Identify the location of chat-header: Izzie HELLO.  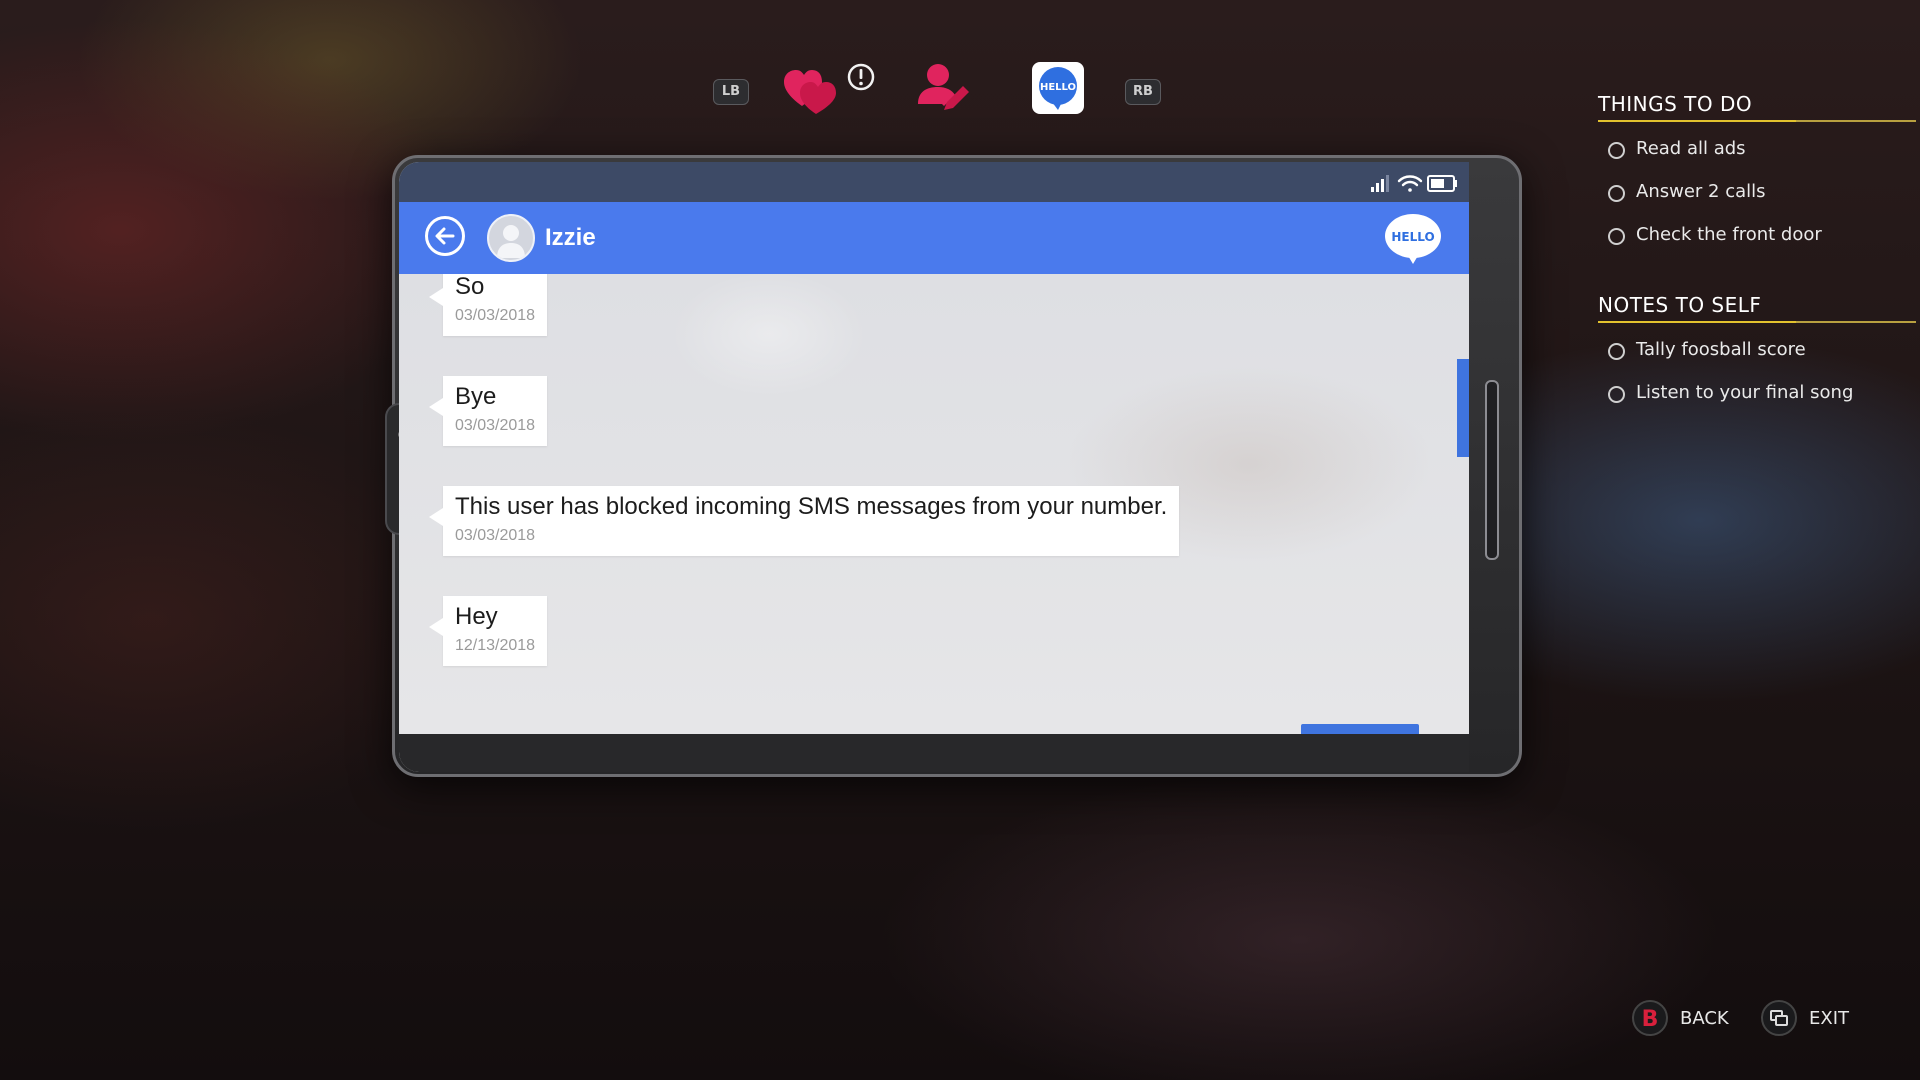
(934, 238).